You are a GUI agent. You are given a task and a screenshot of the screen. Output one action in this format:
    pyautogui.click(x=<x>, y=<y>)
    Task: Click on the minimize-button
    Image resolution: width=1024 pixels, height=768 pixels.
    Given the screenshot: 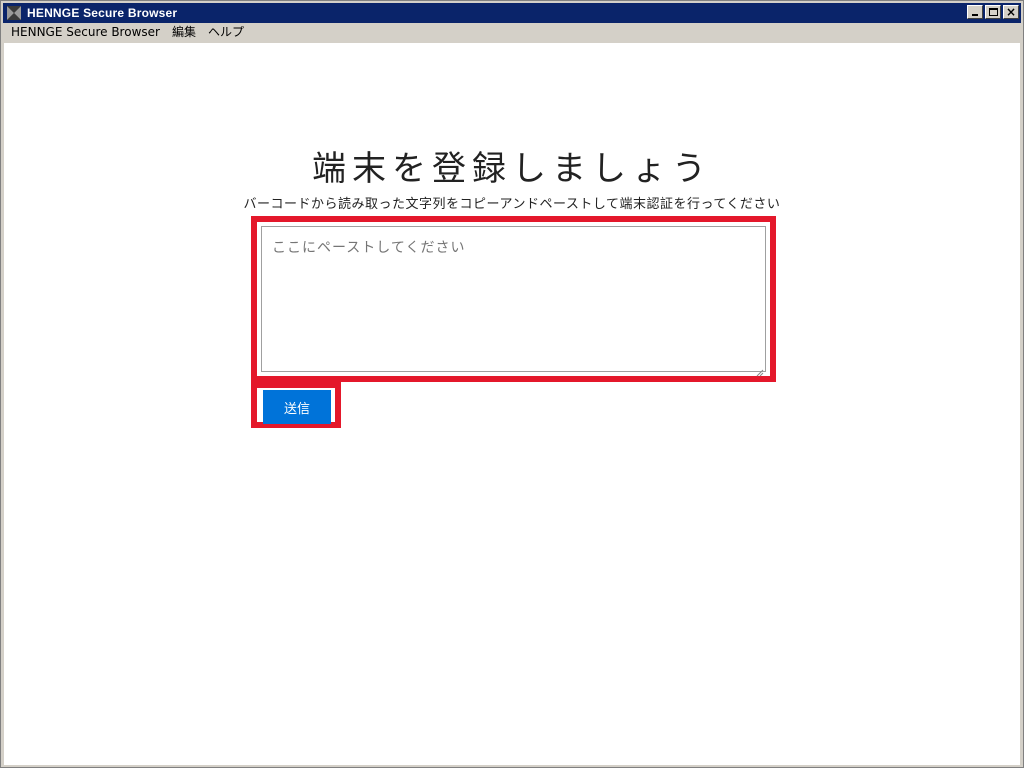 What is the action you would take?
    pyautogui.click(x=975, y=12)
    